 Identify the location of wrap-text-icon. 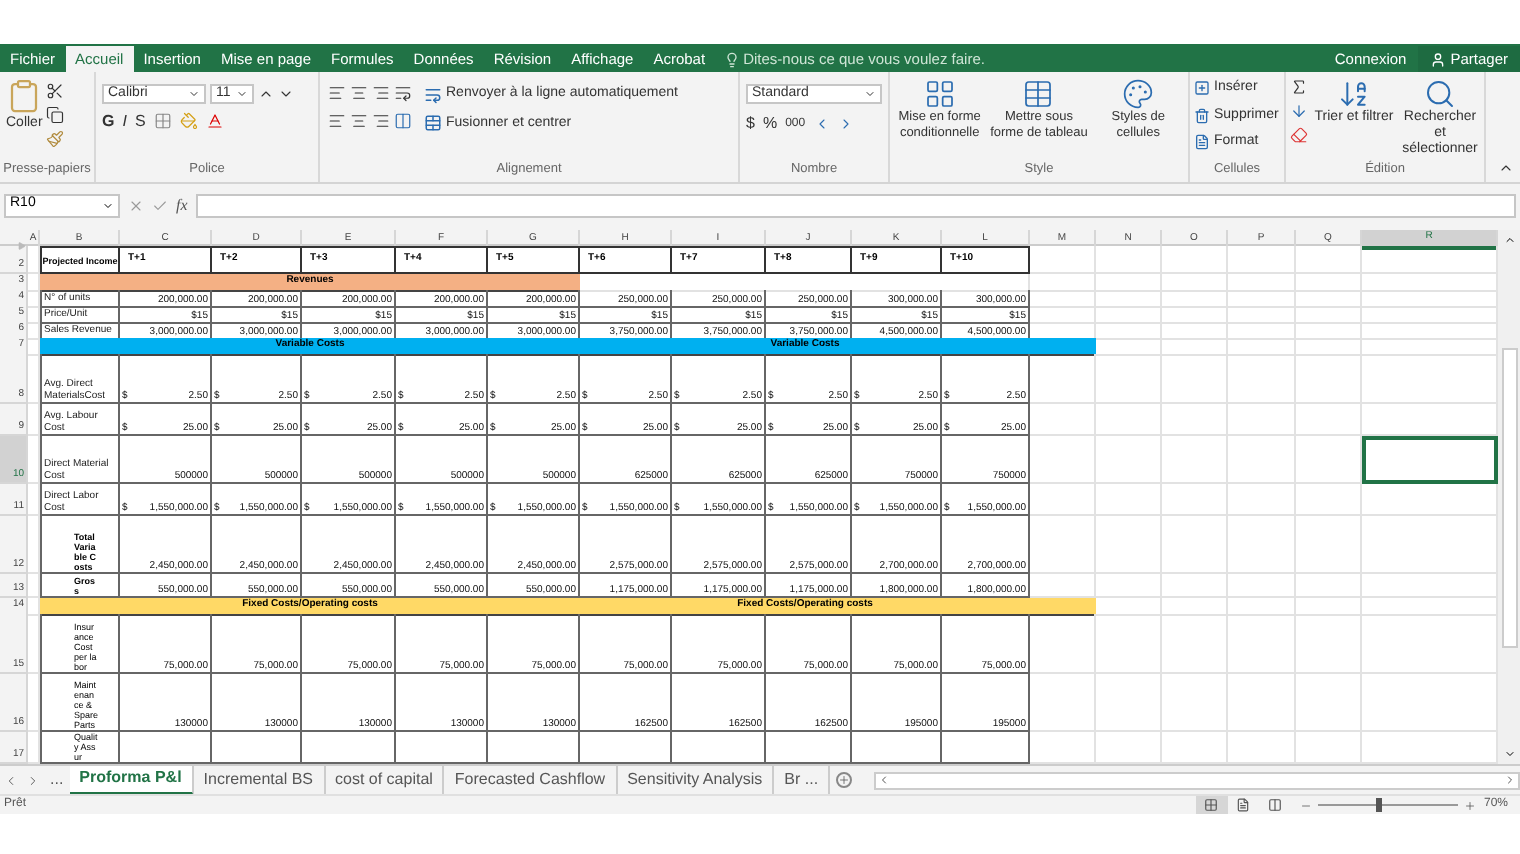
(433, 94).